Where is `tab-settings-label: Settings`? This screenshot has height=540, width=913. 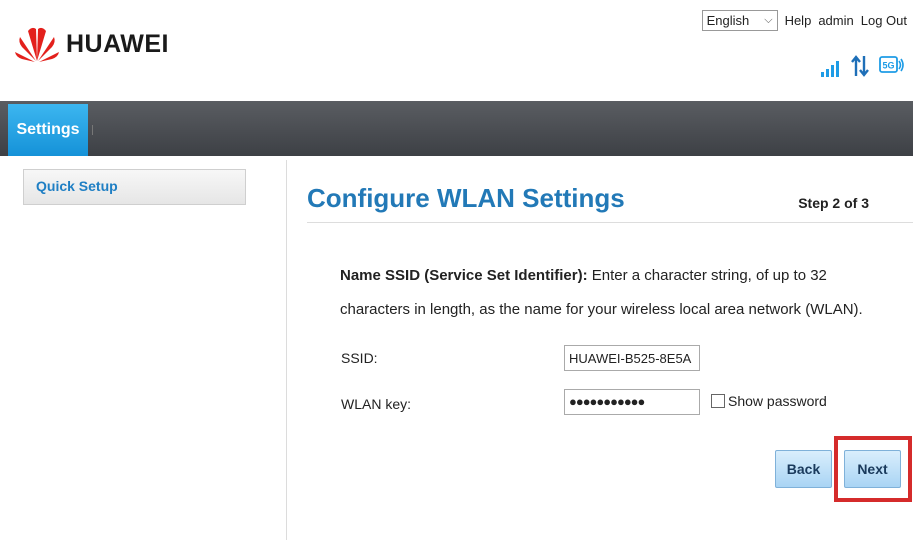 tab-settings-label: Settings is located at coordinates (48, 129).